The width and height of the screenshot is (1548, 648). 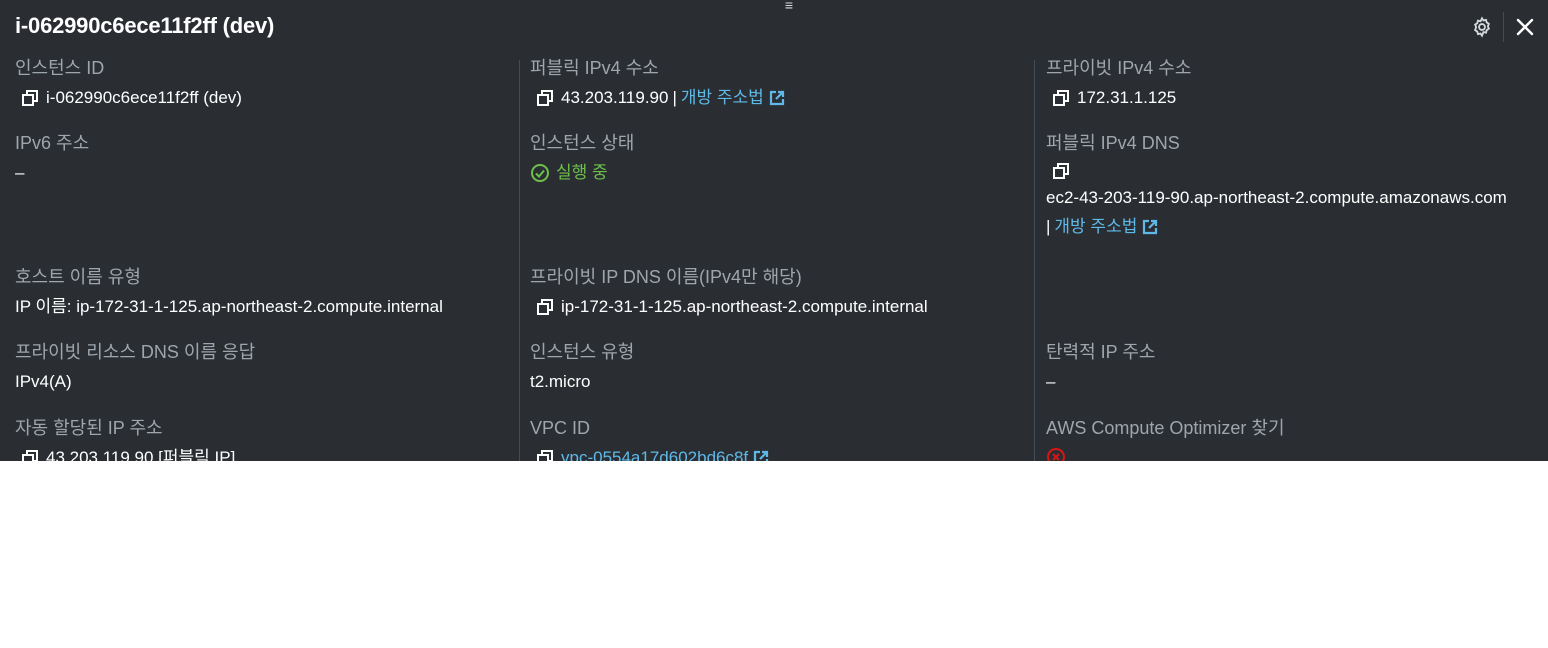 What do you see at coordinates (582, 158) in the screenshot?
I see `field-instance-state: 인스턴스 상태 실행 중` at bounding box center [582, 158].